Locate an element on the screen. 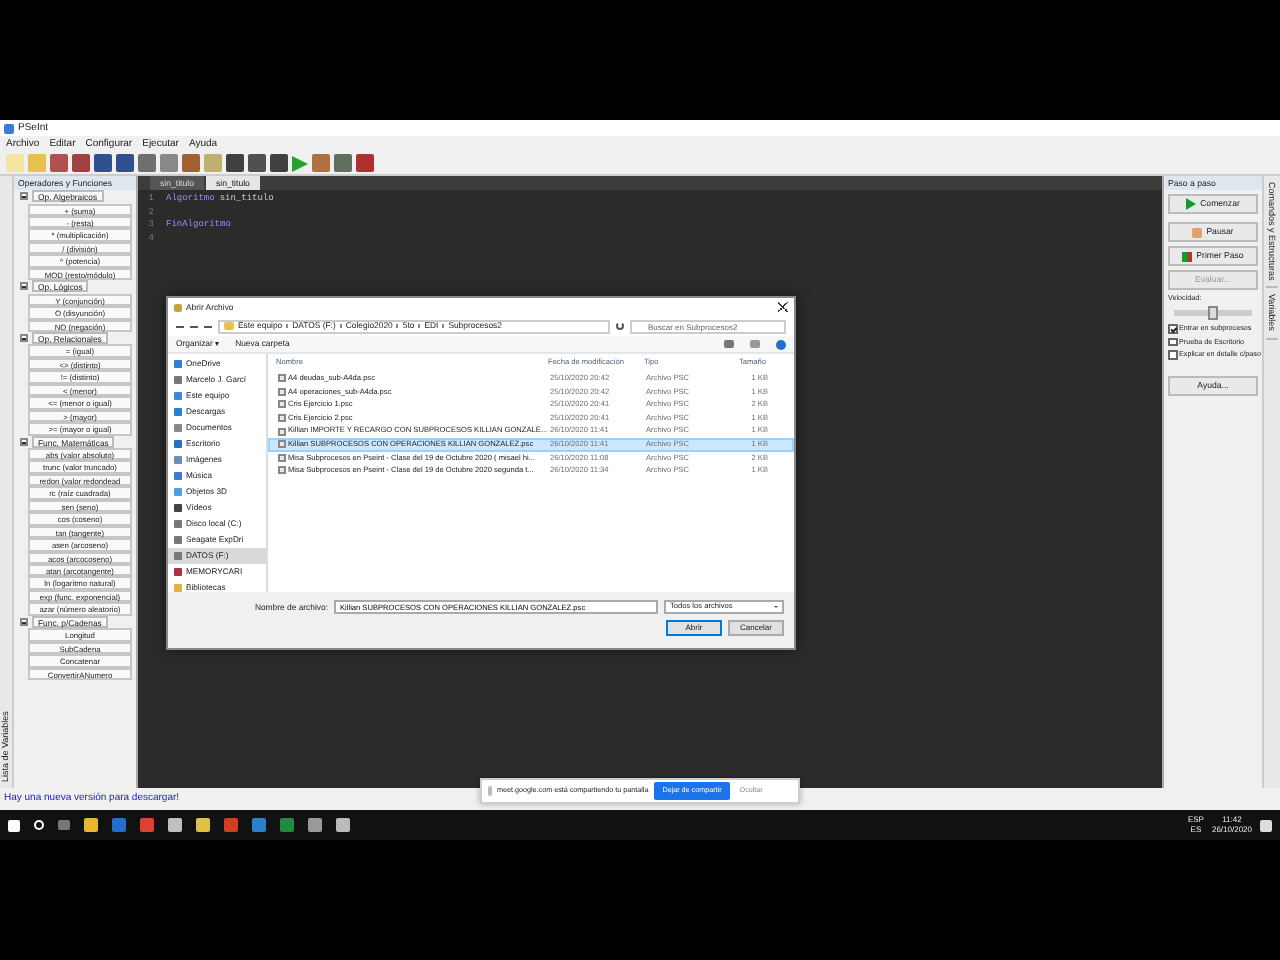  cube-icon is located at coordinates (178, 492).